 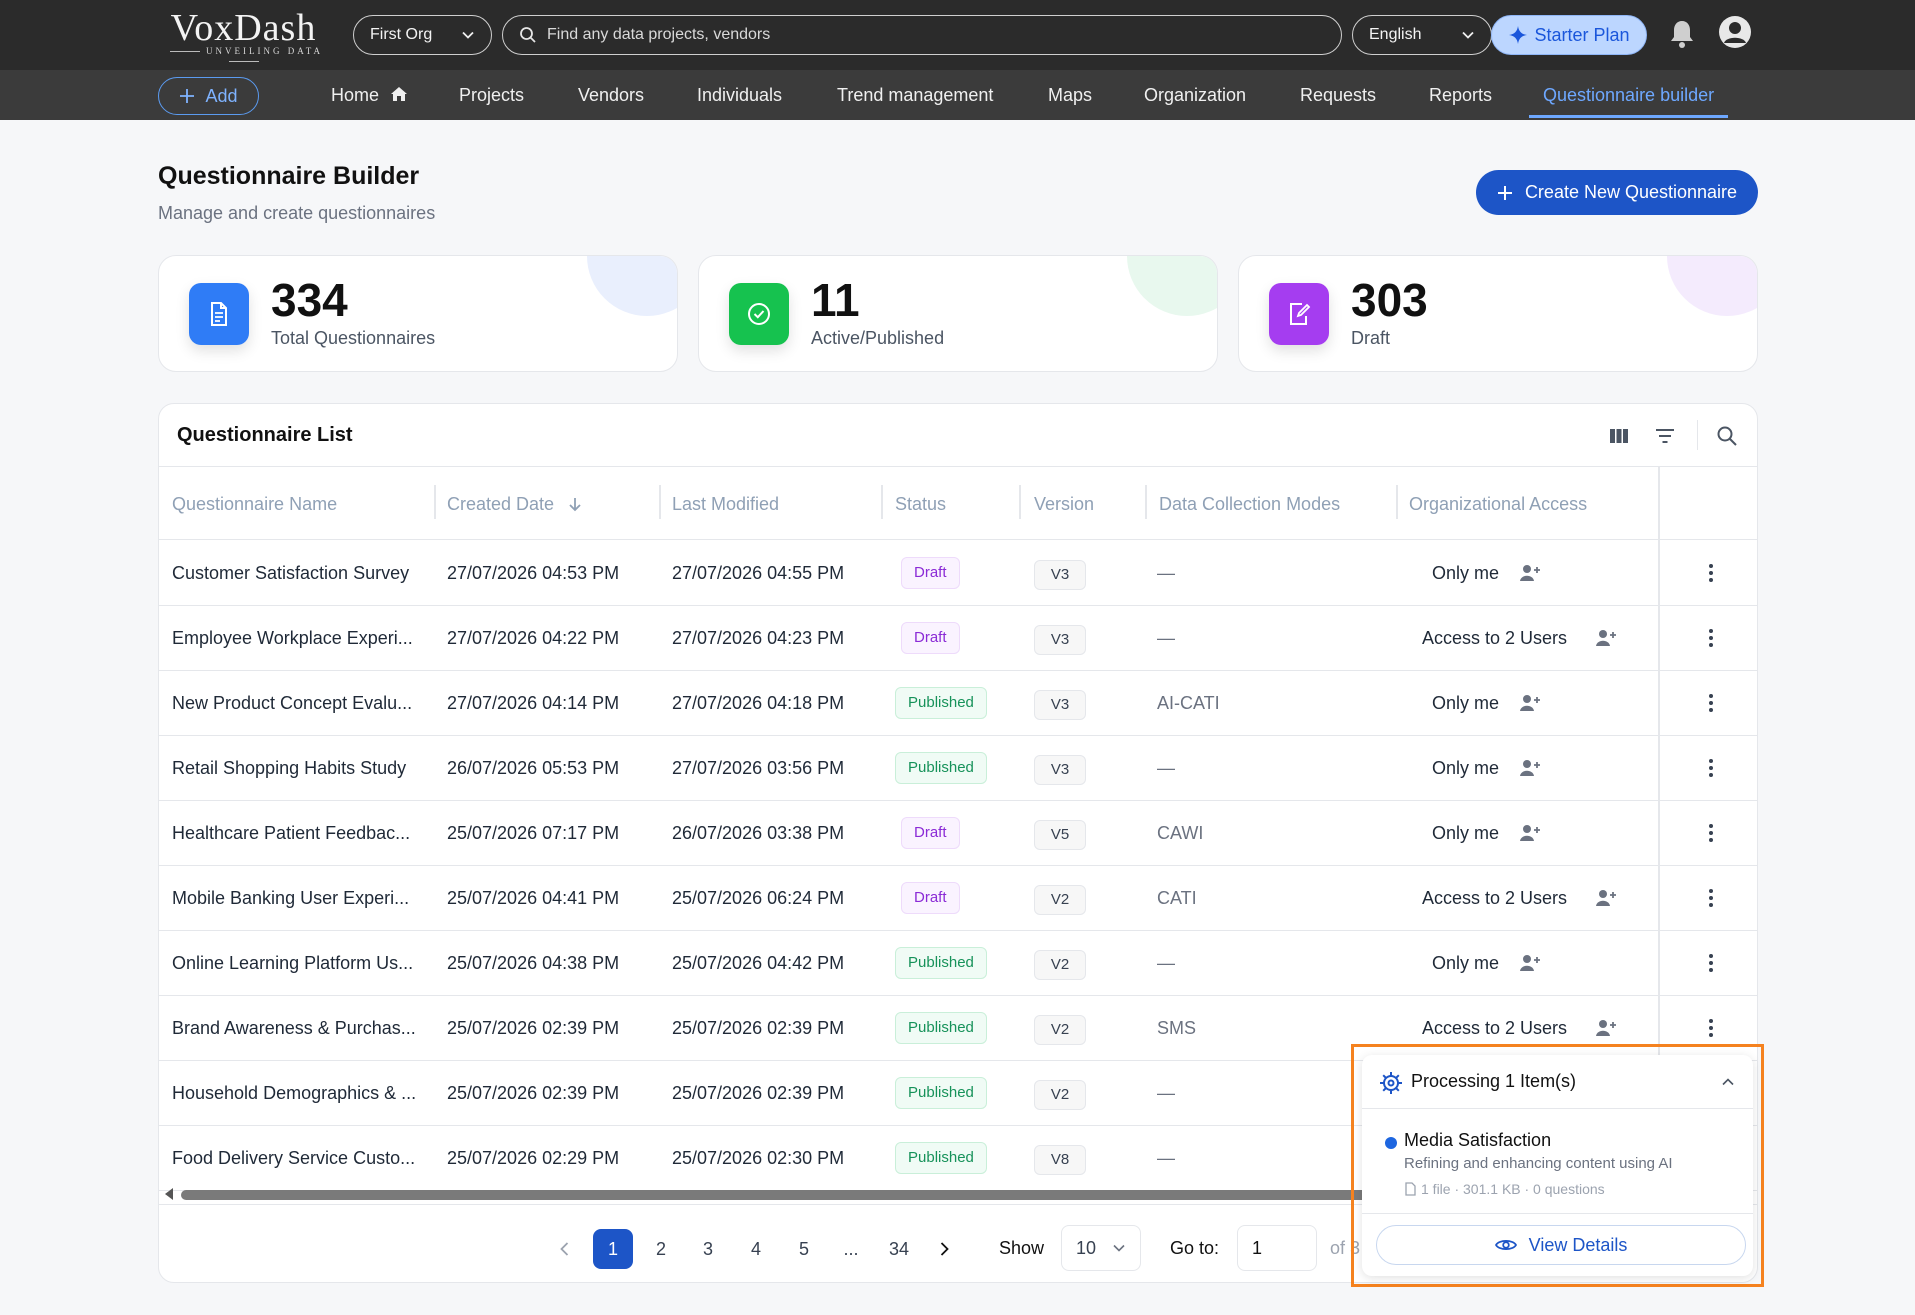 What do you see at coordinates (899, 1249) in the screenshot?
I see `page-34: 34` at bounding box center [899, 1249].